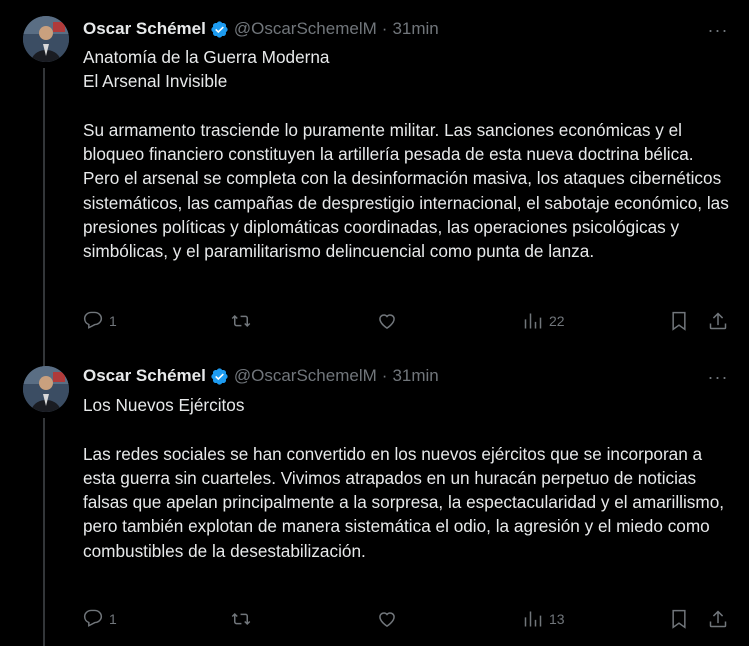  Describe the element at coordinates (557, 619) in the screenshot. I see `views-count: 13` at that location.